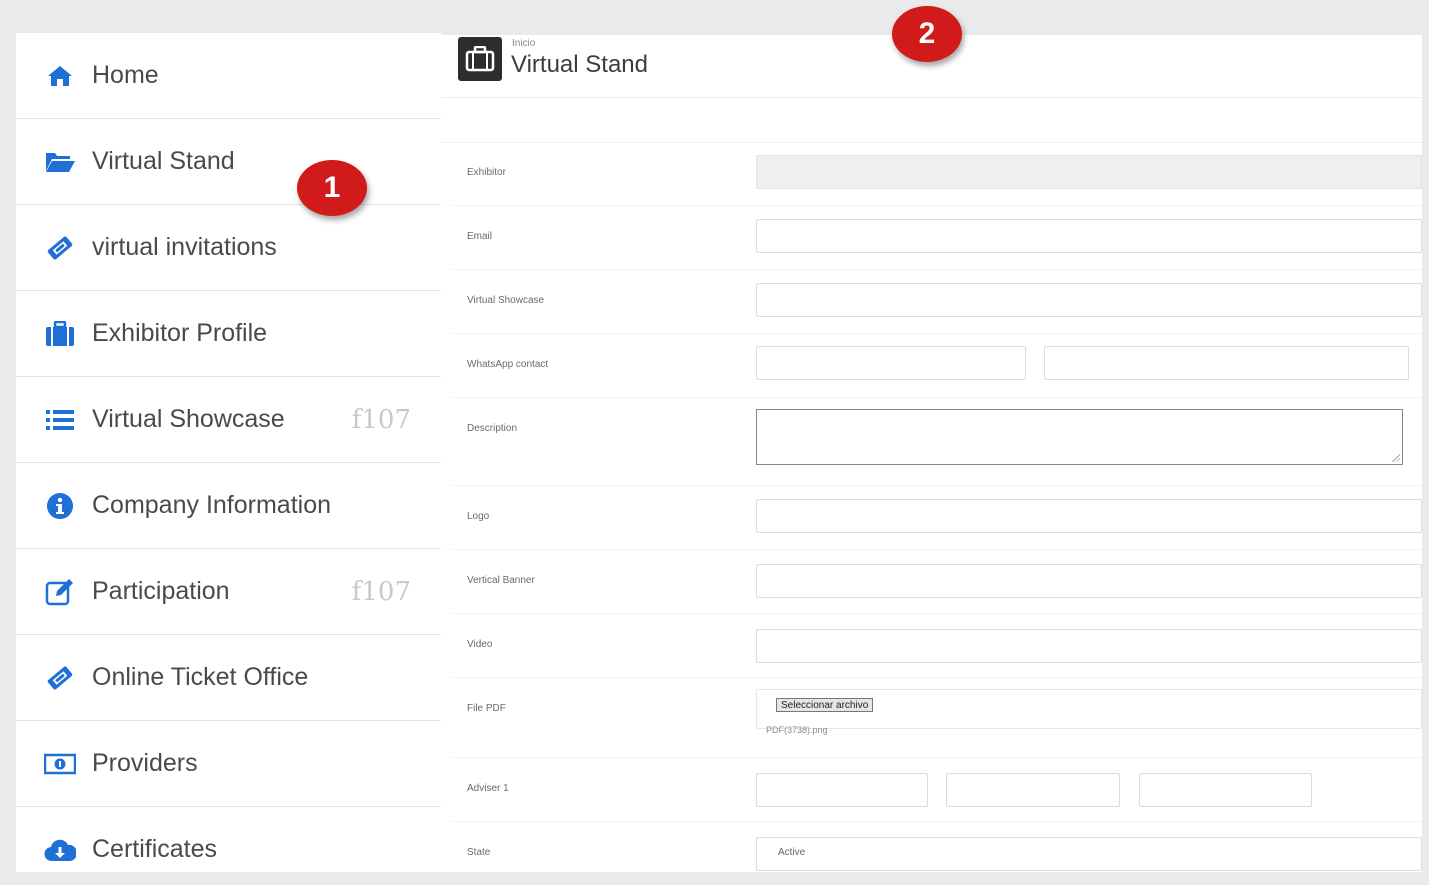 Image resolution: width=1429 pixels, height=885 pixels. Describe the element at coordinates (488, 788) in the screenshot. I see `adviser-label: Adviser 1` at that location.